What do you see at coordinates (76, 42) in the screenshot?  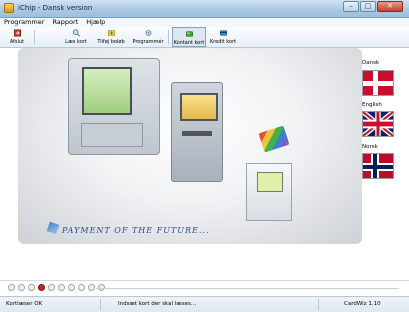 I see `read-card-label: Læs kort` at bounding box center [76, 42].